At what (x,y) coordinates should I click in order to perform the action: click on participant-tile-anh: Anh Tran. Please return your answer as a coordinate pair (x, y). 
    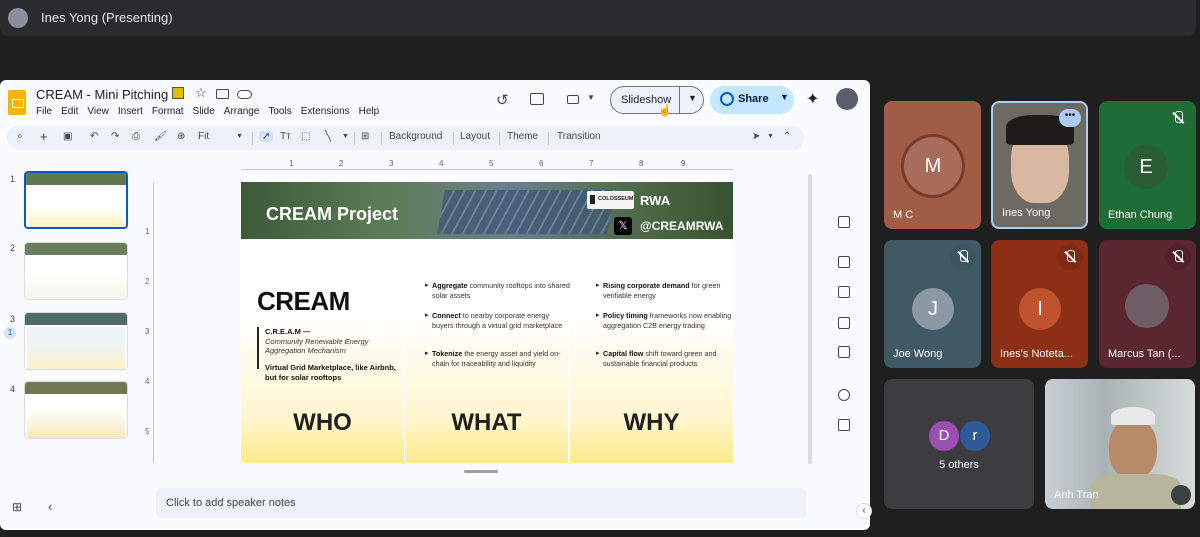
    Looking at the image, I should click on (1120, 444).